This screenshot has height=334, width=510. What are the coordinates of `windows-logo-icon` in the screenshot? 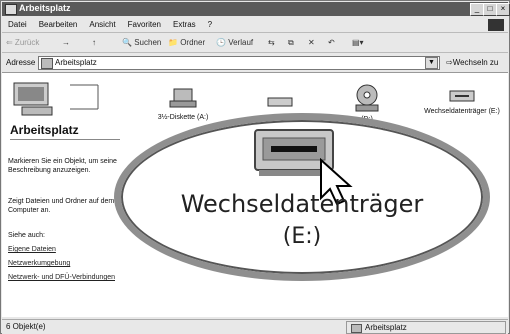 It's located at (496, 25).